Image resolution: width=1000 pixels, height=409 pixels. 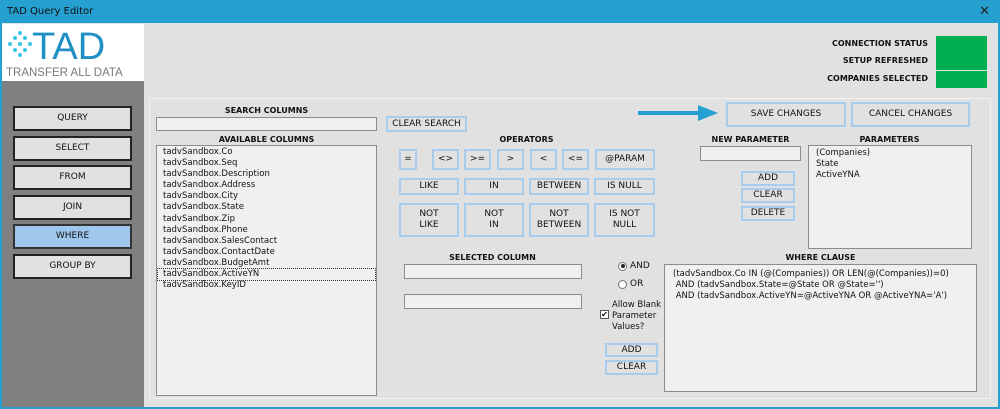 What do you see at coordinates (72, 177) in the screenshot?
I see `sidebar-item-from: FROM` at bounding box center [72, 177].